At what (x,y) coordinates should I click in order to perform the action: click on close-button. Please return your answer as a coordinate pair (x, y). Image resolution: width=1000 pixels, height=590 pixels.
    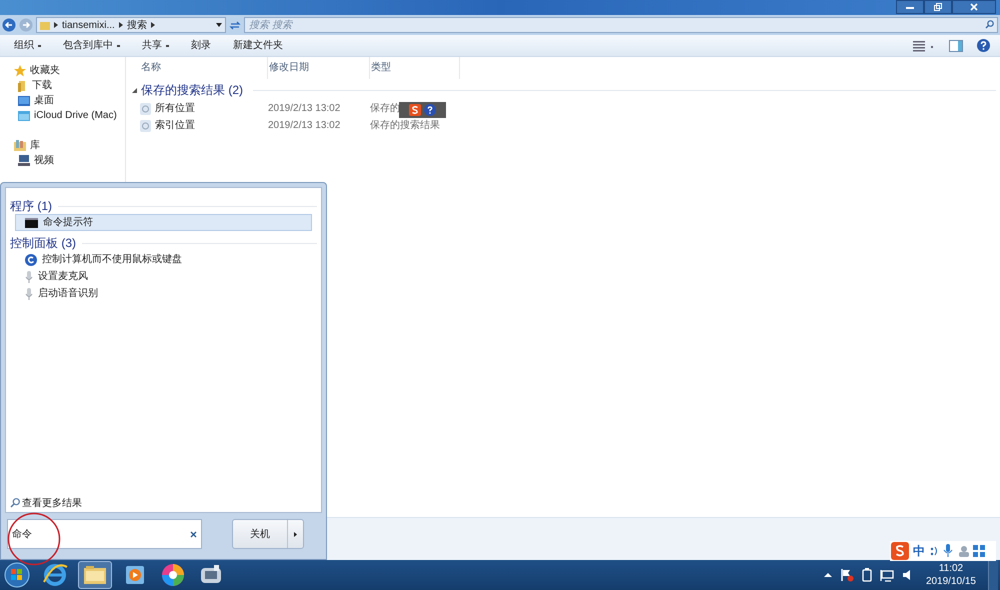
    Looking at the image, I should click on (974, 7).